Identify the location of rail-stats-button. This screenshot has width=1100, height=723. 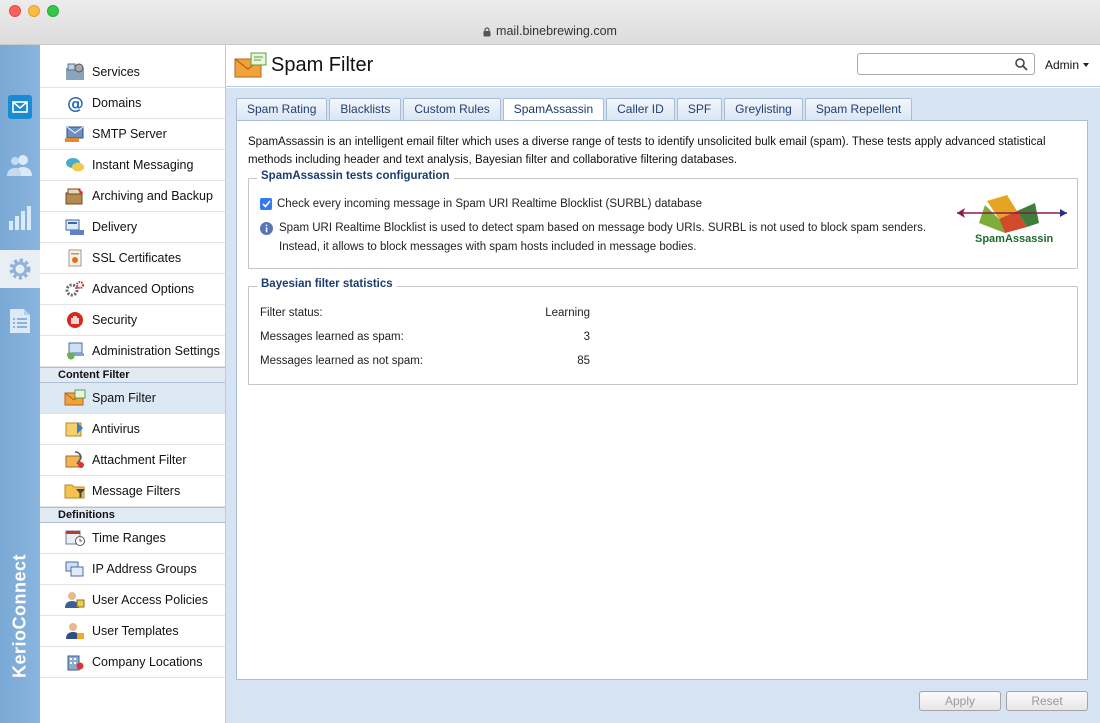
(20, 218).